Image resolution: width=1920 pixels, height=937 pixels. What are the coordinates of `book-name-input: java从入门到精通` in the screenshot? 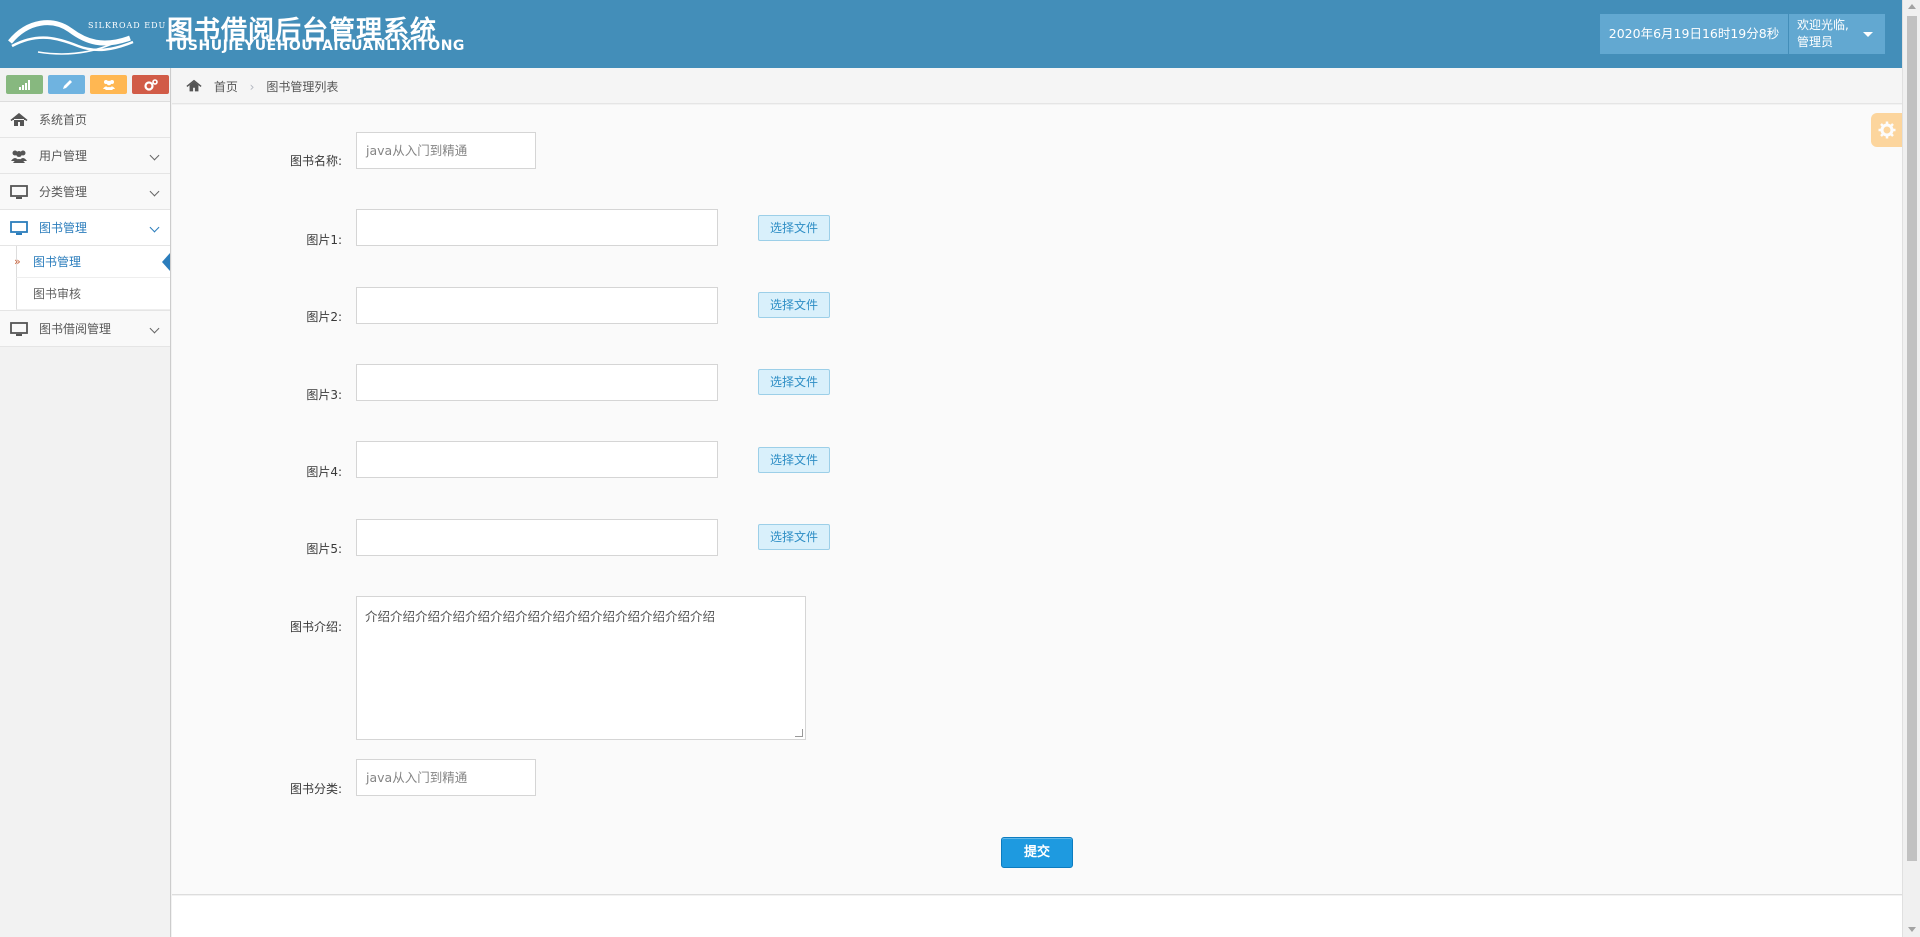 It's located at (446, 150).